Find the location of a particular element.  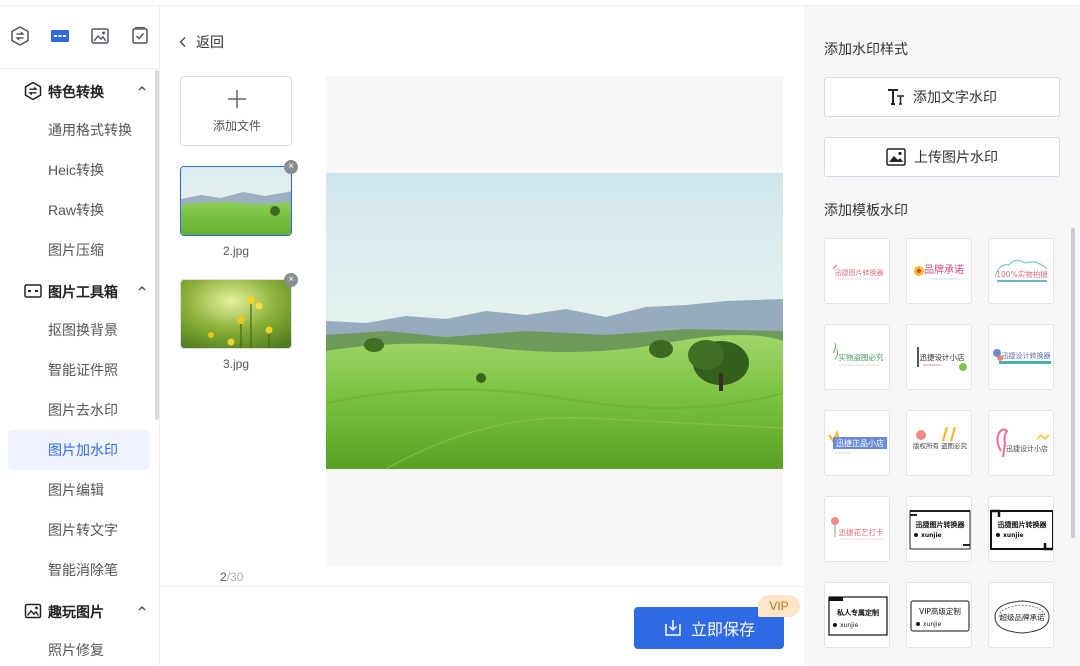

template-preview: 迅捷正品小店 is located at coordinates (857, 442).